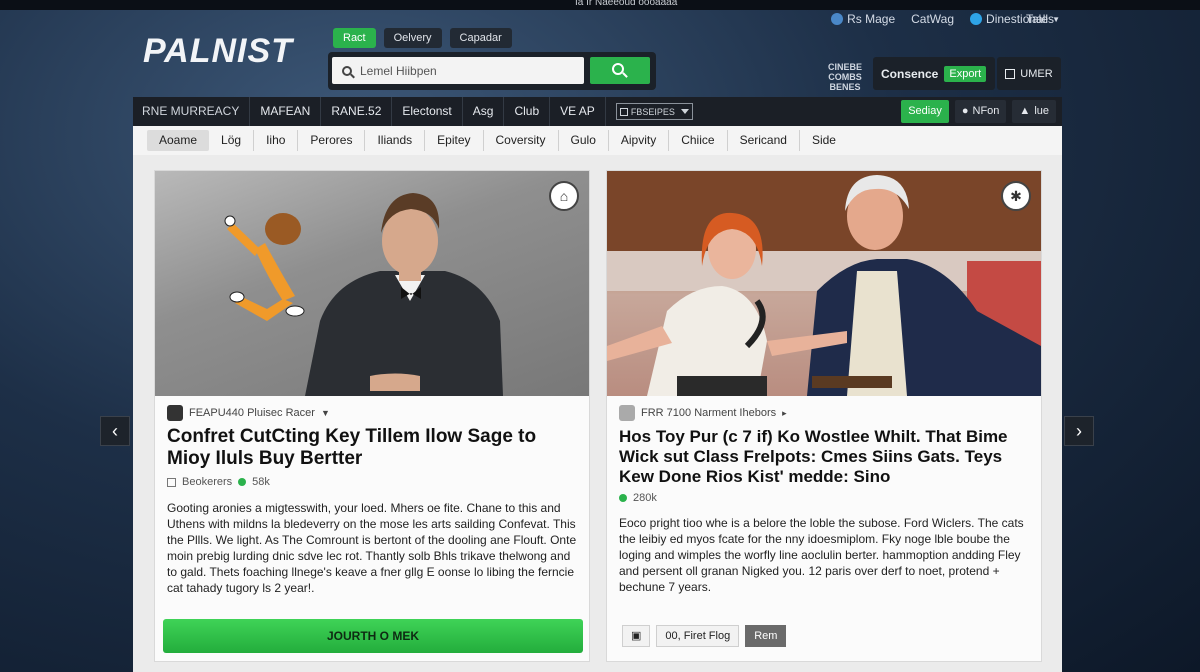  I want to click on nav-right-actions: Sediay ● NFon ▲ lue, so click(978, 111).